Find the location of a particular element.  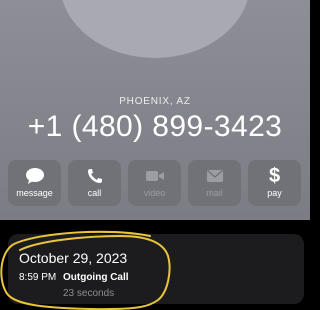

call-date: October 29, 2023 is located at coordinates (73, 258).